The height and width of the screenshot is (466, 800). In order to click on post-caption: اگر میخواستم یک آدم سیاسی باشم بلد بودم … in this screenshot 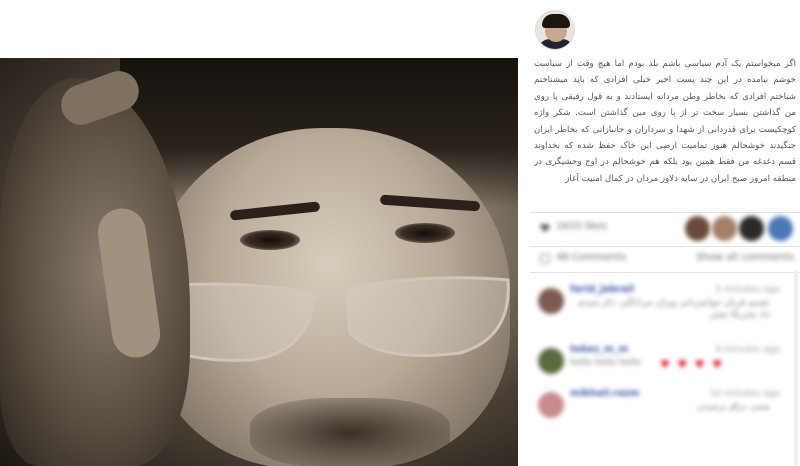, I will do `click(665, 121)`.